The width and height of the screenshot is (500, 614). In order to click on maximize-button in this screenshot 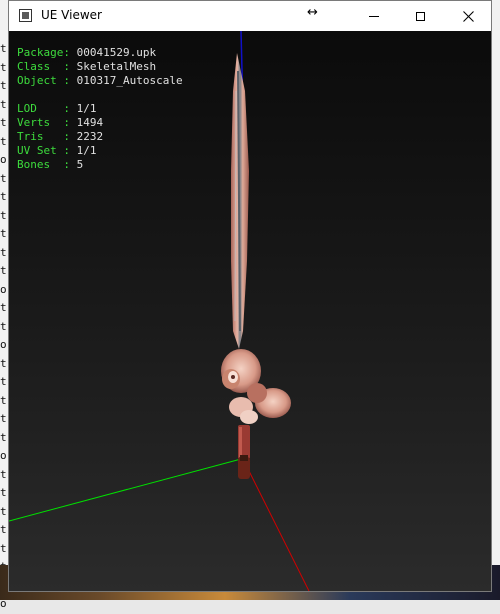, I will do `click(420, 16)`.